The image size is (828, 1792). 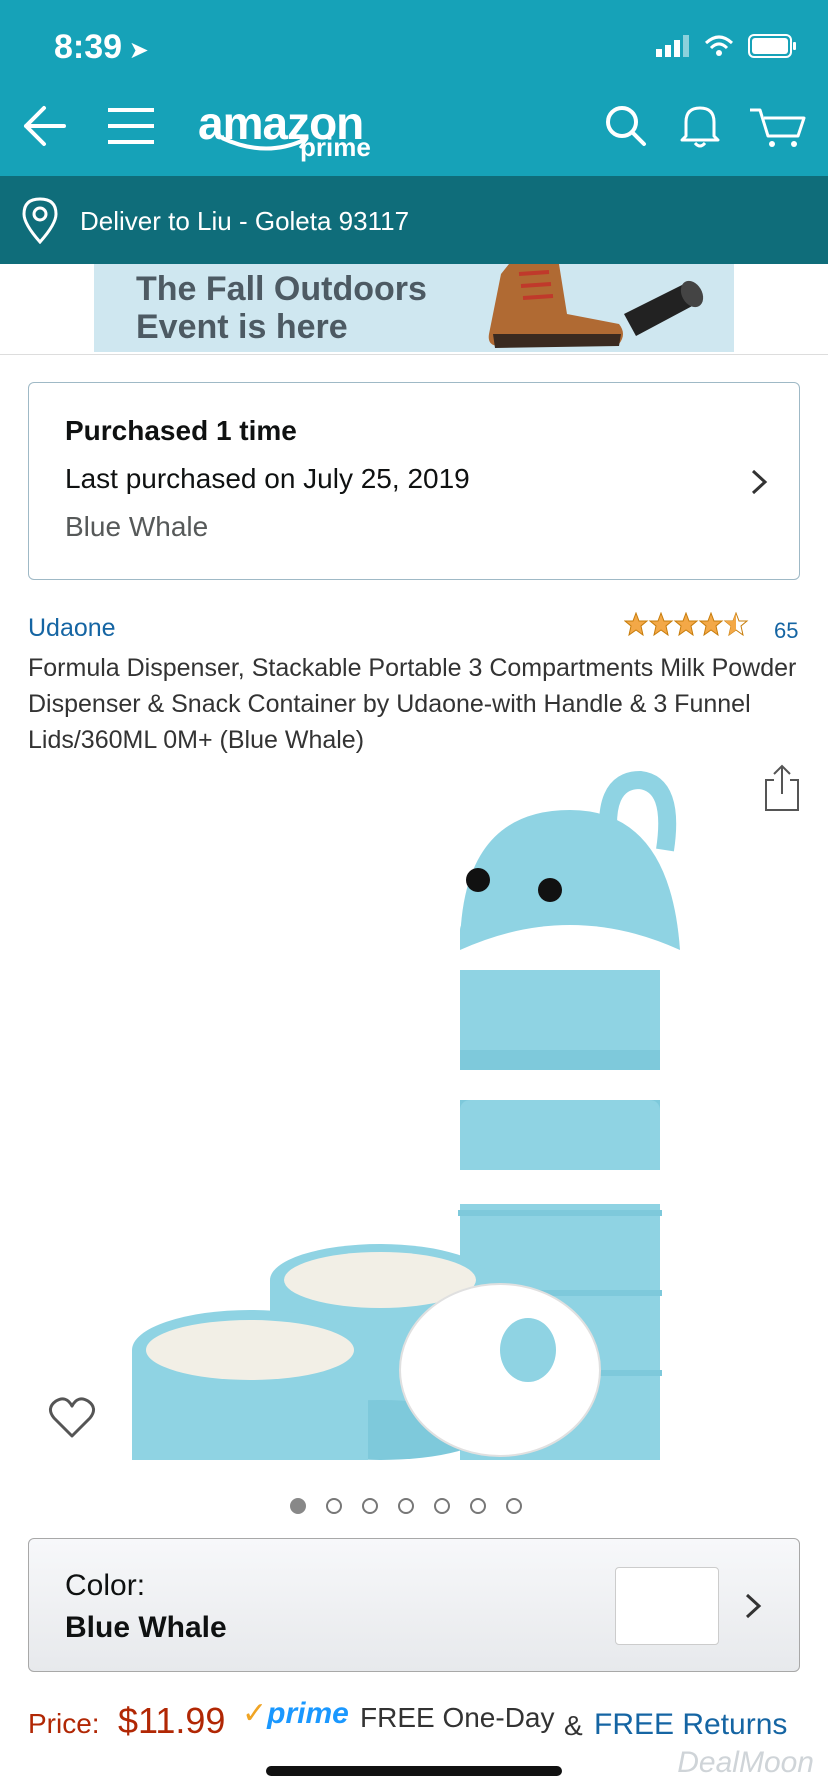 I want to click on banner-line-2: Event is here, so click(x=242, y=327).